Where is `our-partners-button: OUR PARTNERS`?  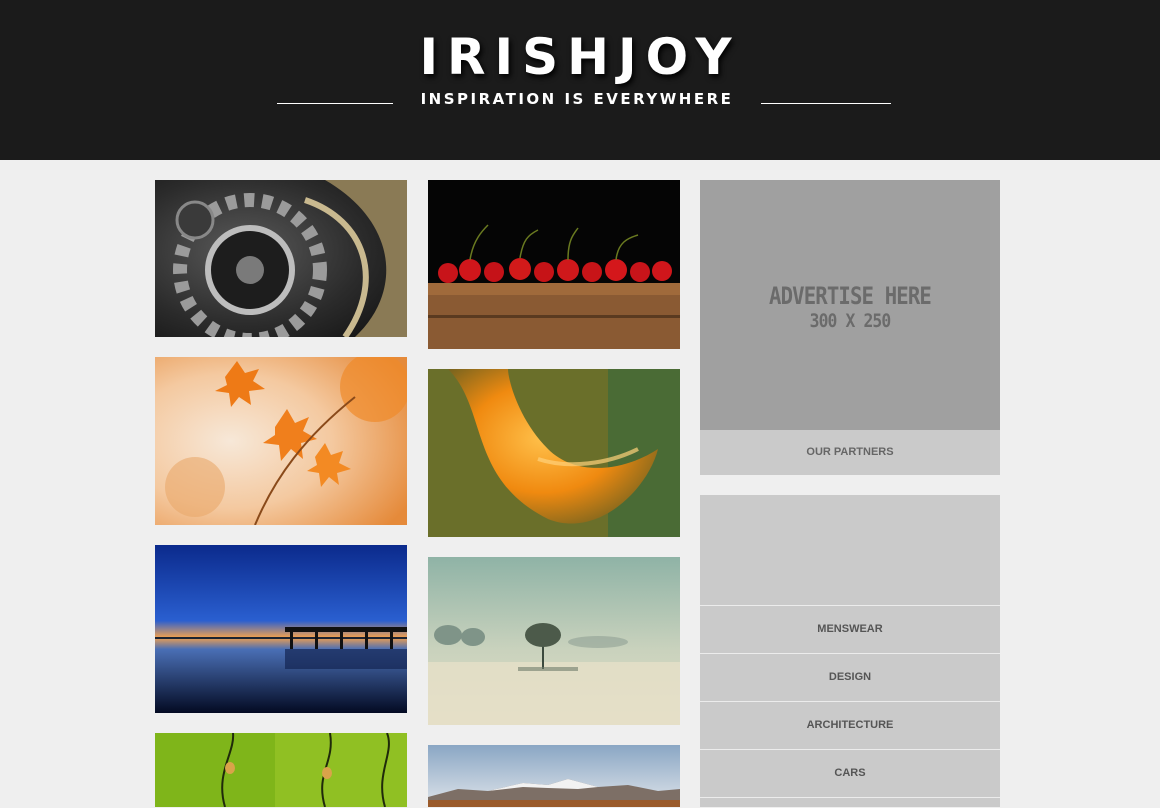 our-partners-button: OUR PARTNERS is located at coordinates (850, 452).